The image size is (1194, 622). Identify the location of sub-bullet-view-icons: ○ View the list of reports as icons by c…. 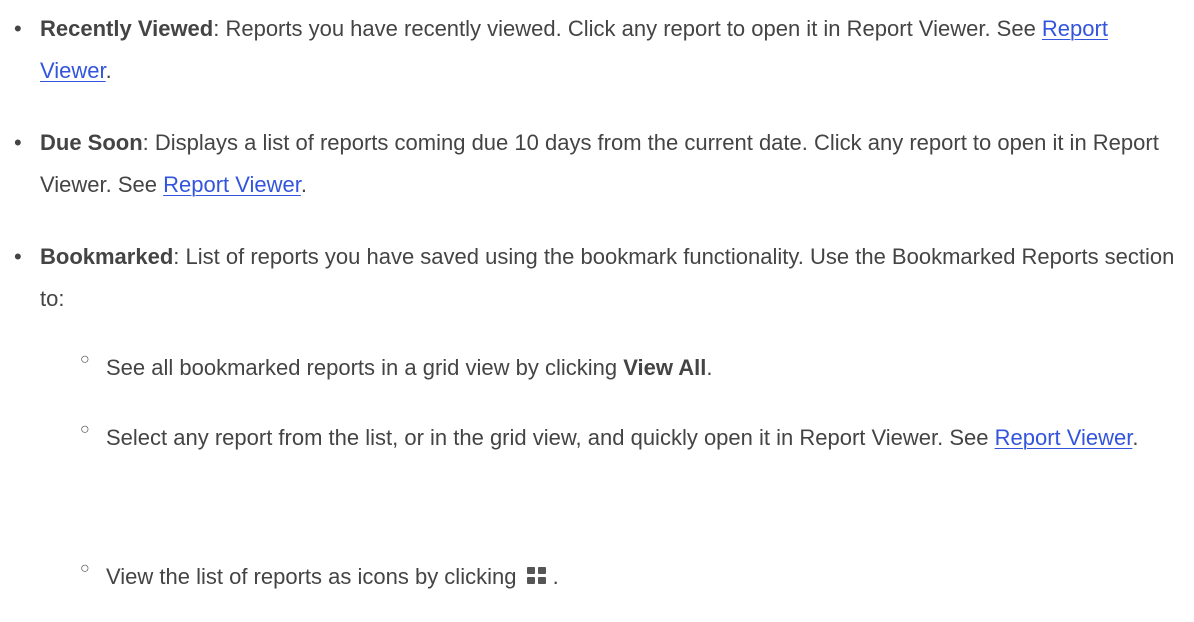
(630, 577).